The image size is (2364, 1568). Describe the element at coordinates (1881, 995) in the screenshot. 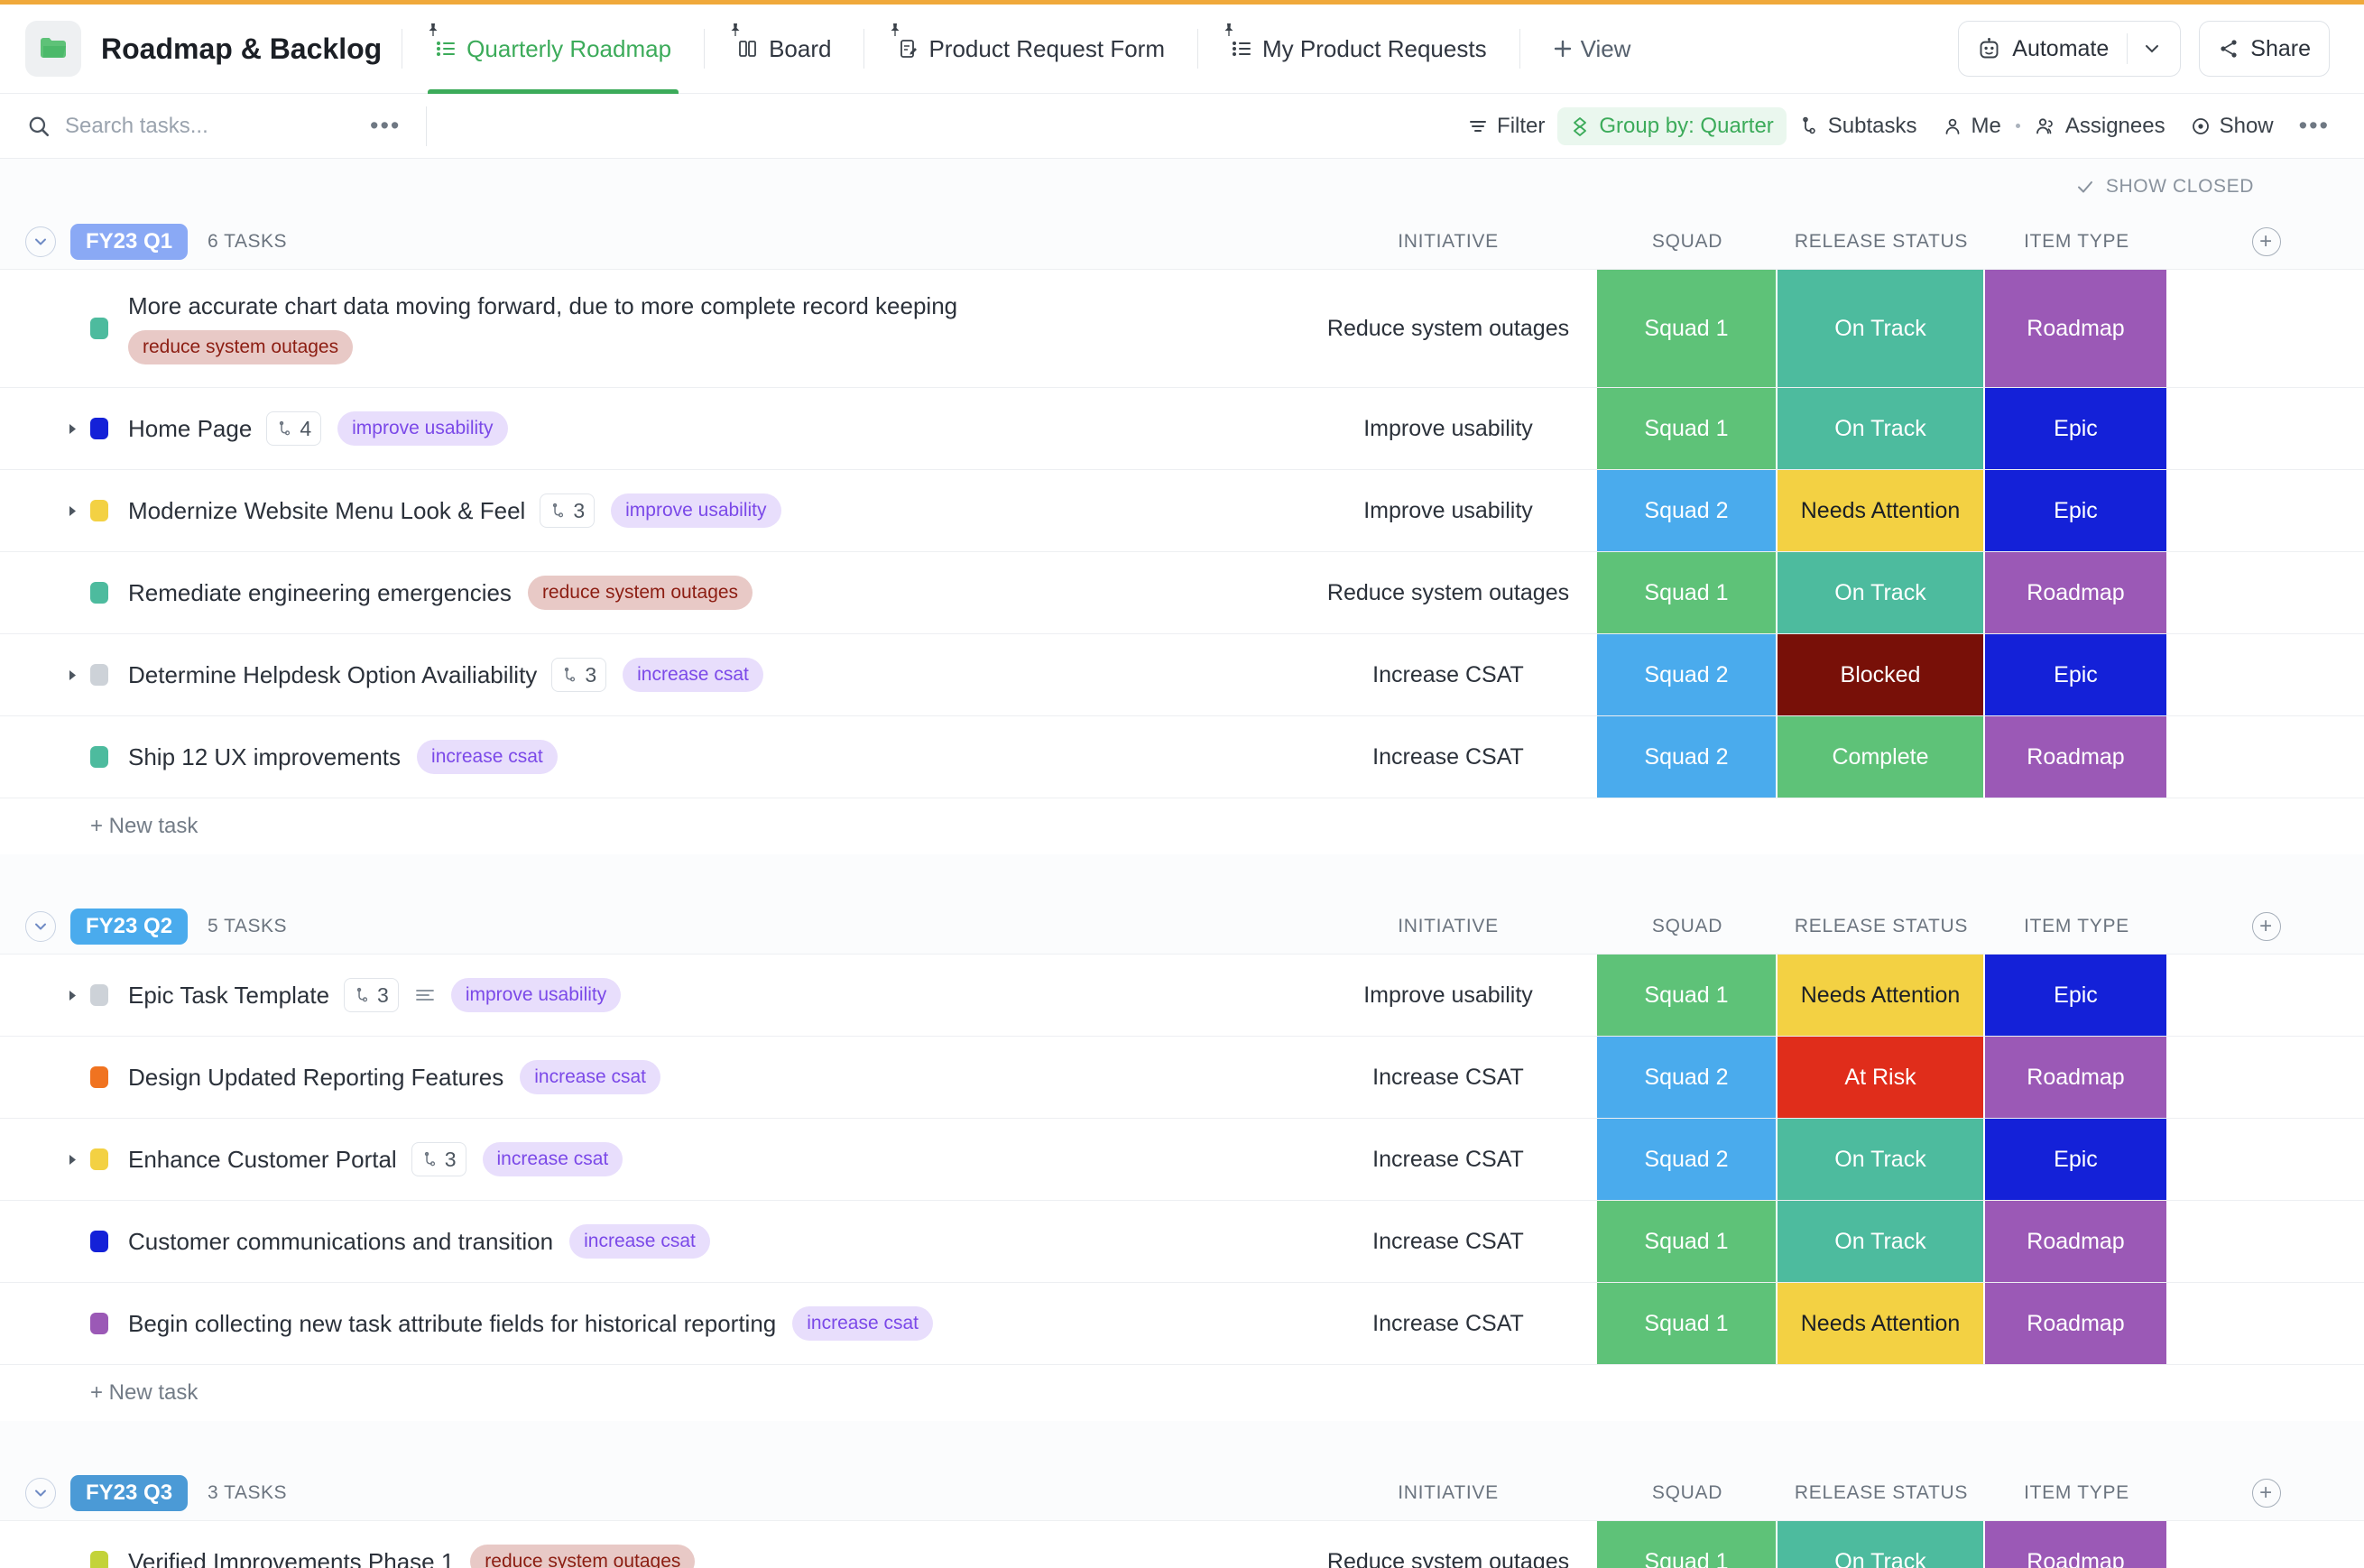

I see `cell-release-status: Needs Attention` at that location.